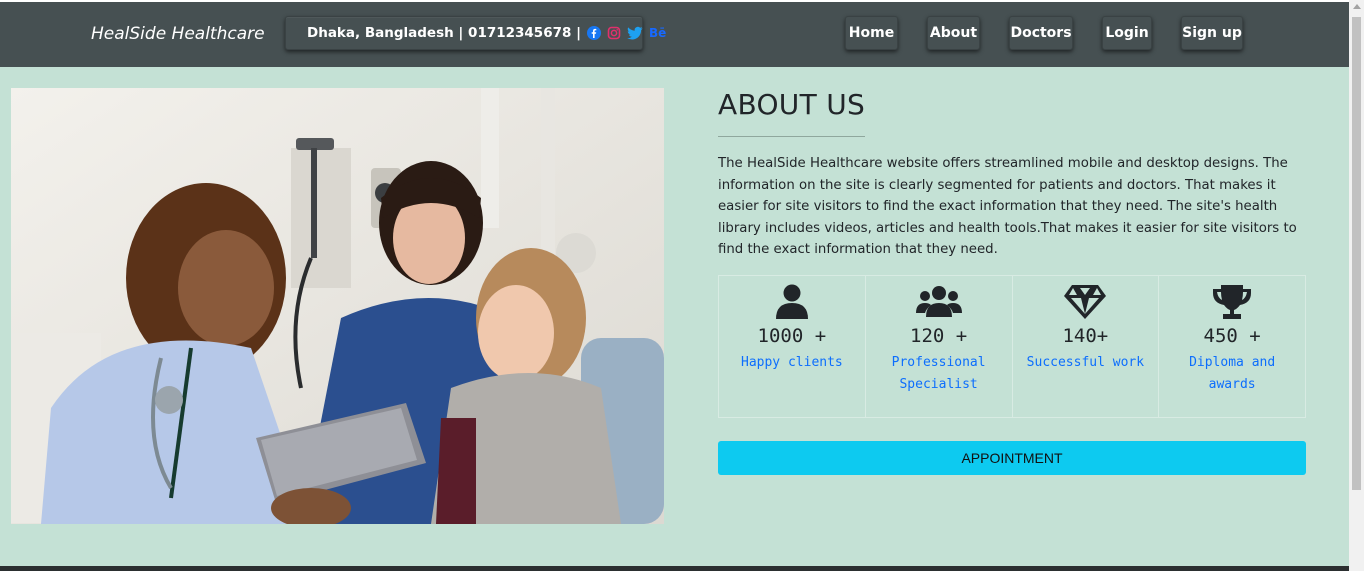 This screenshot has height=571, width=1364. Describe the element at coordinates (1232, 336) in the screenshot. I see `stat-value: 450 +` at that location.